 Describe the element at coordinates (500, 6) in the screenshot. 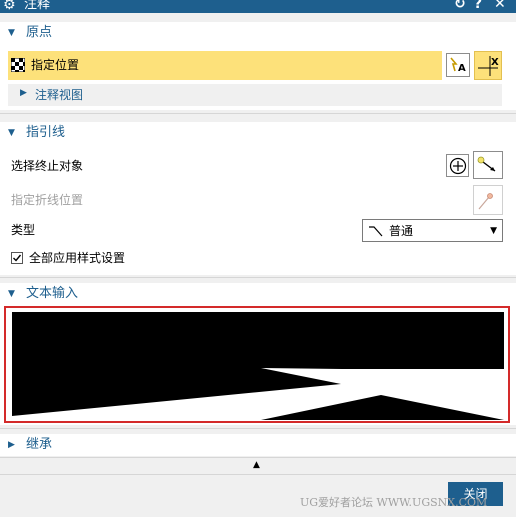

I see `close-icon: ✕` at that location.